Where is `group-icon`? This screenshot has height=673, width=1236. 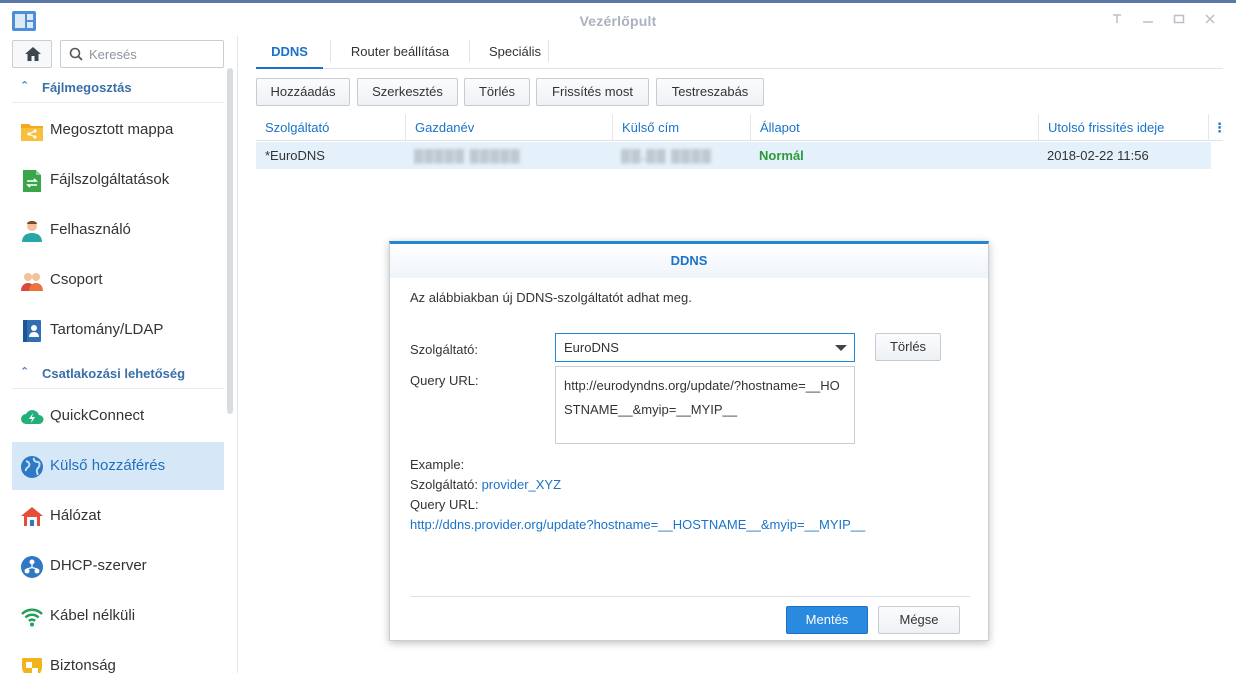
group-icon is located at coordinates (32, 282).